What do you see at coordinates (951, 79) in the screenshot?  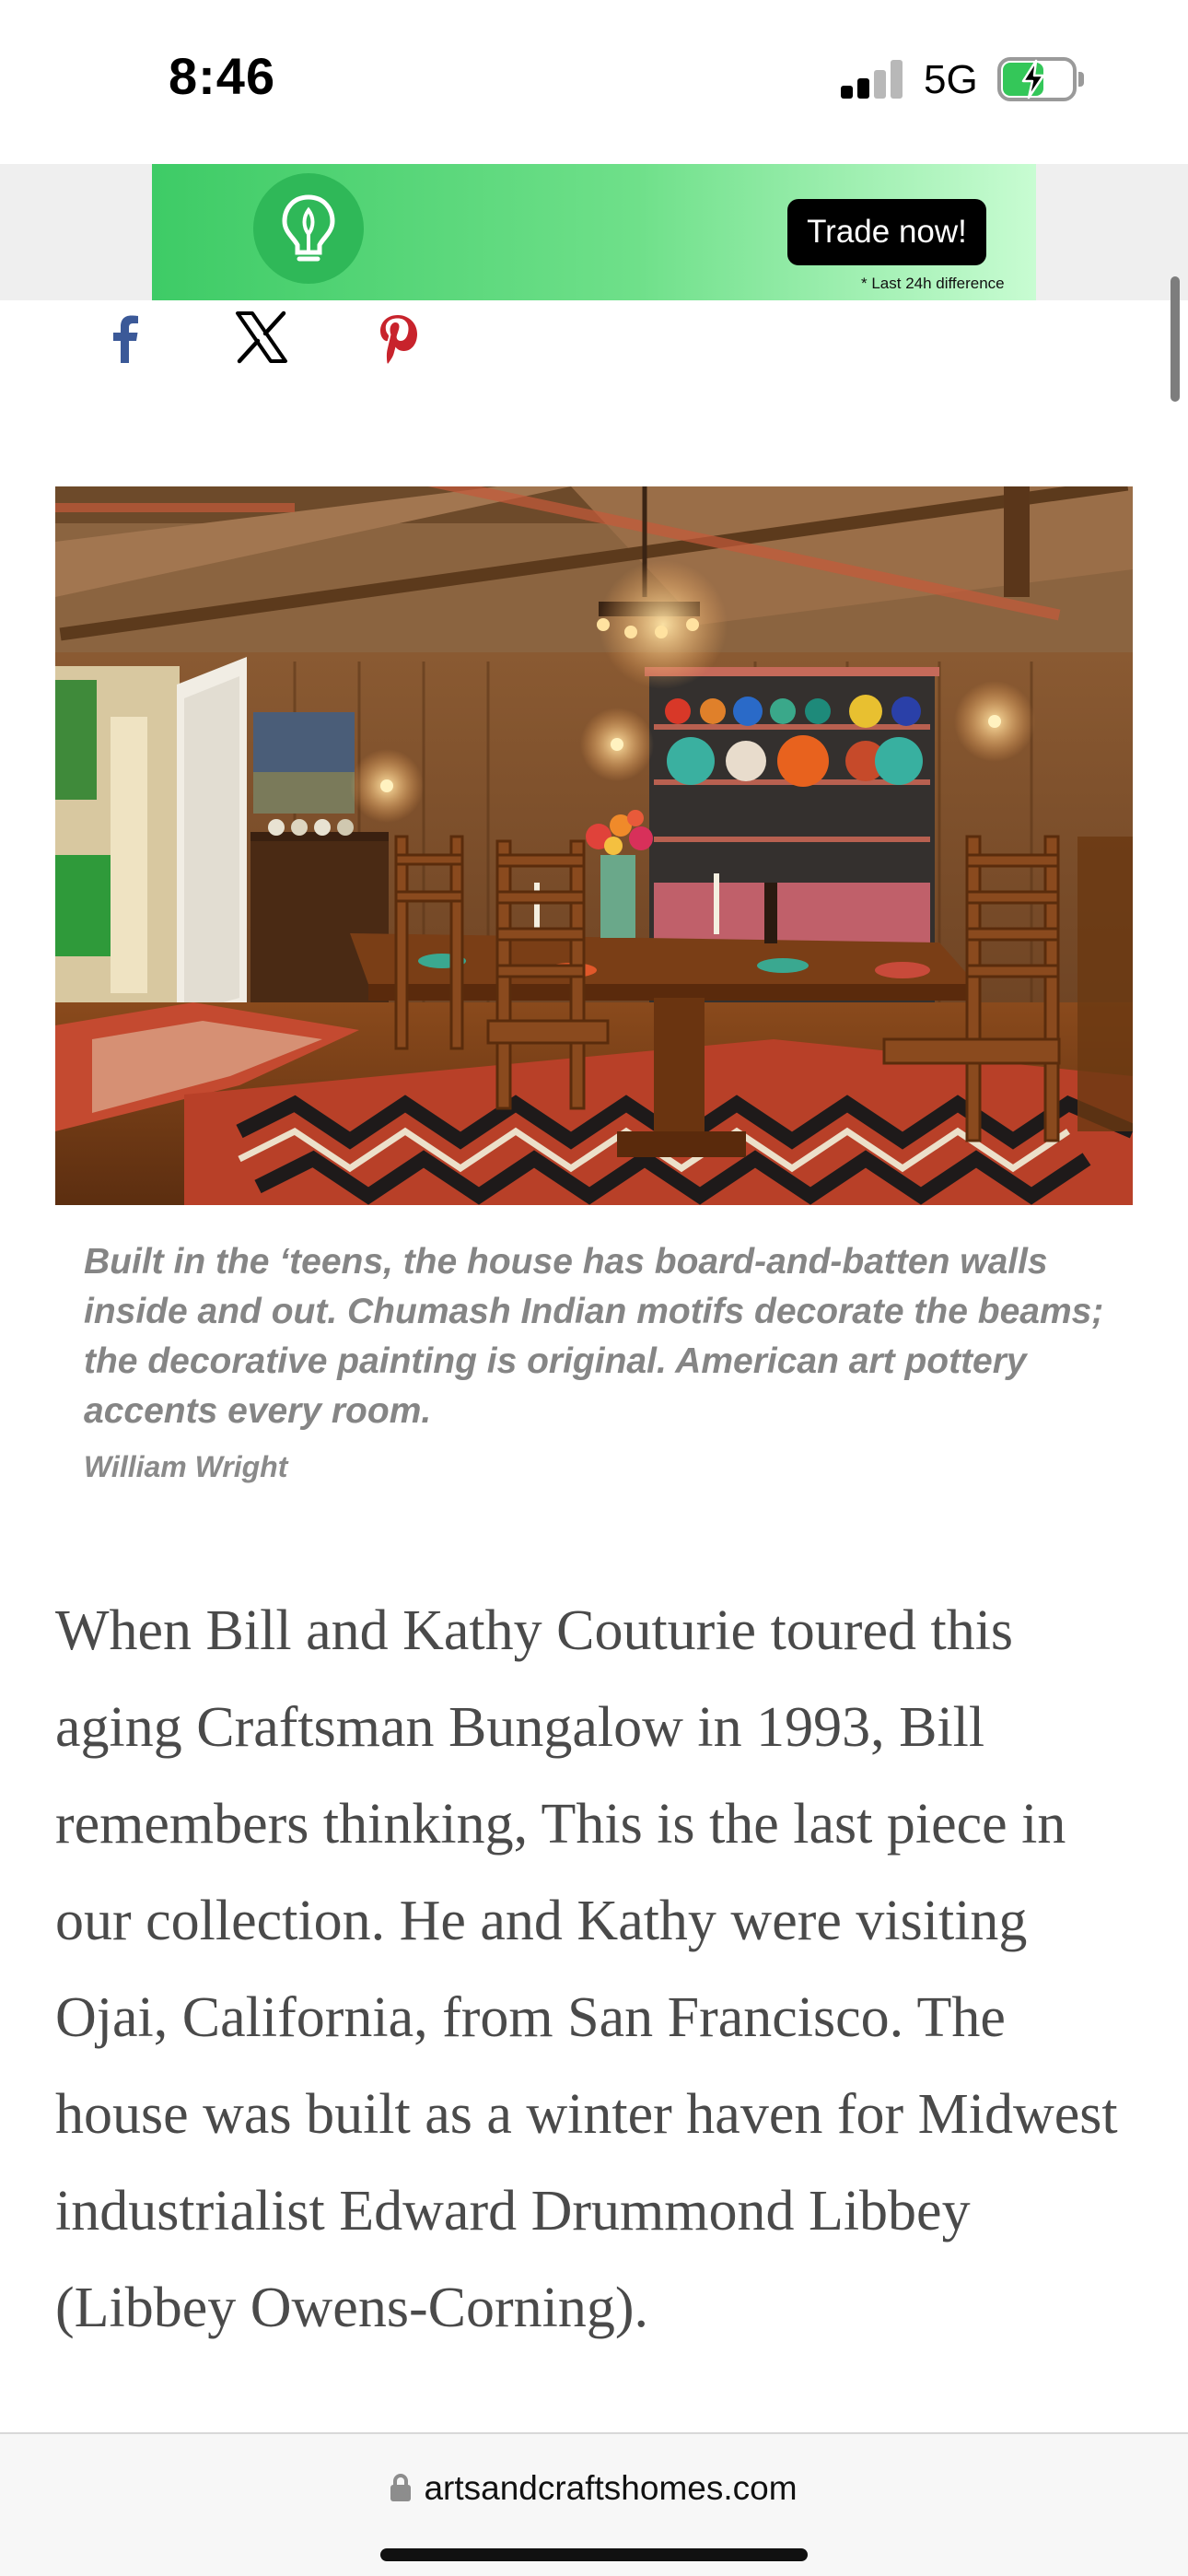 I see `network-type: 5G` at bounding box center [951, 79].